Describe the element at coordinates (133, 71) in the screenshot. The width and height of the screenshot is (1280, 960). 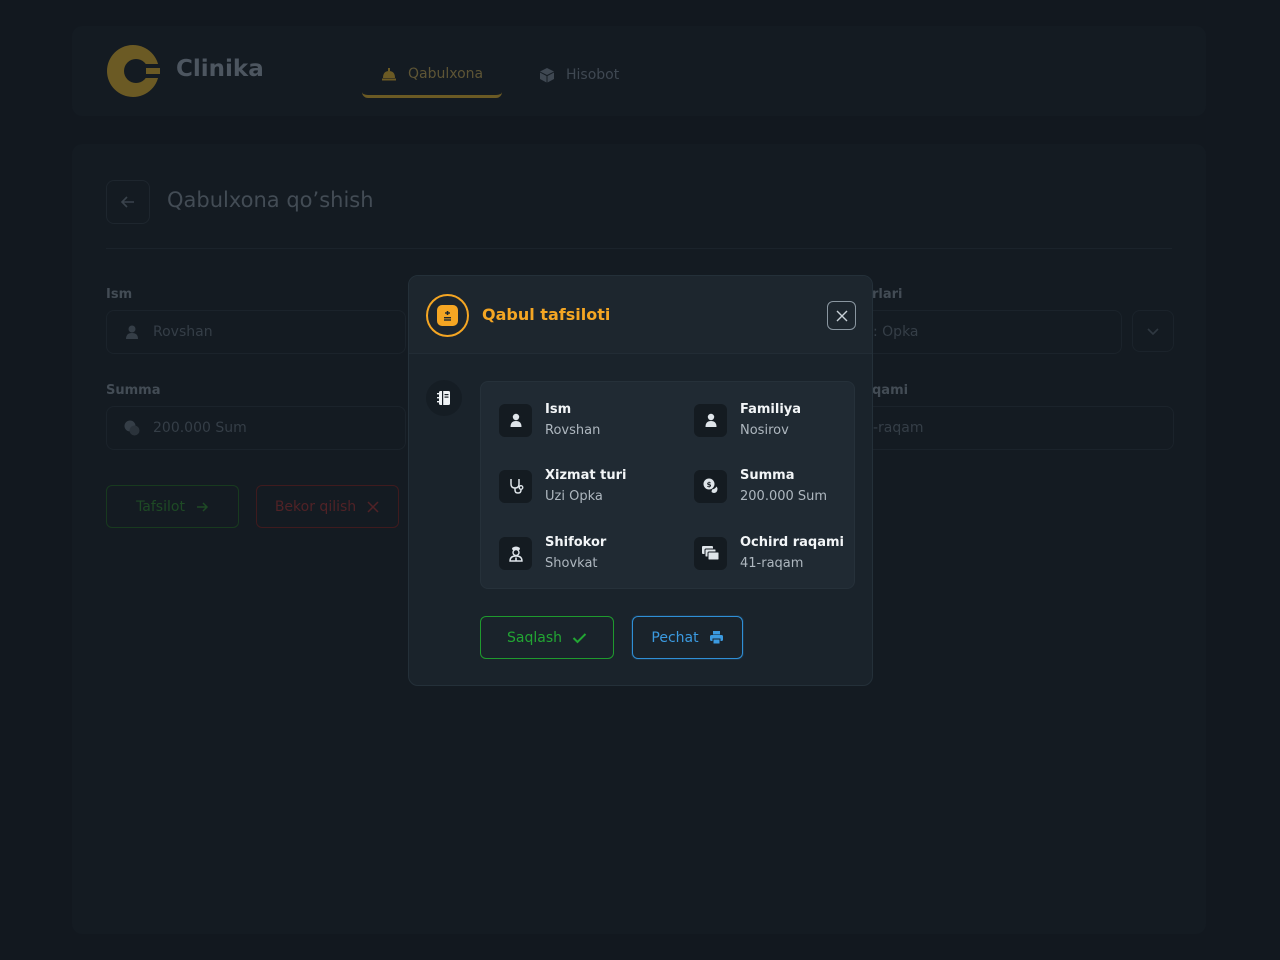
I see `clinika-logo-icon` at that location.